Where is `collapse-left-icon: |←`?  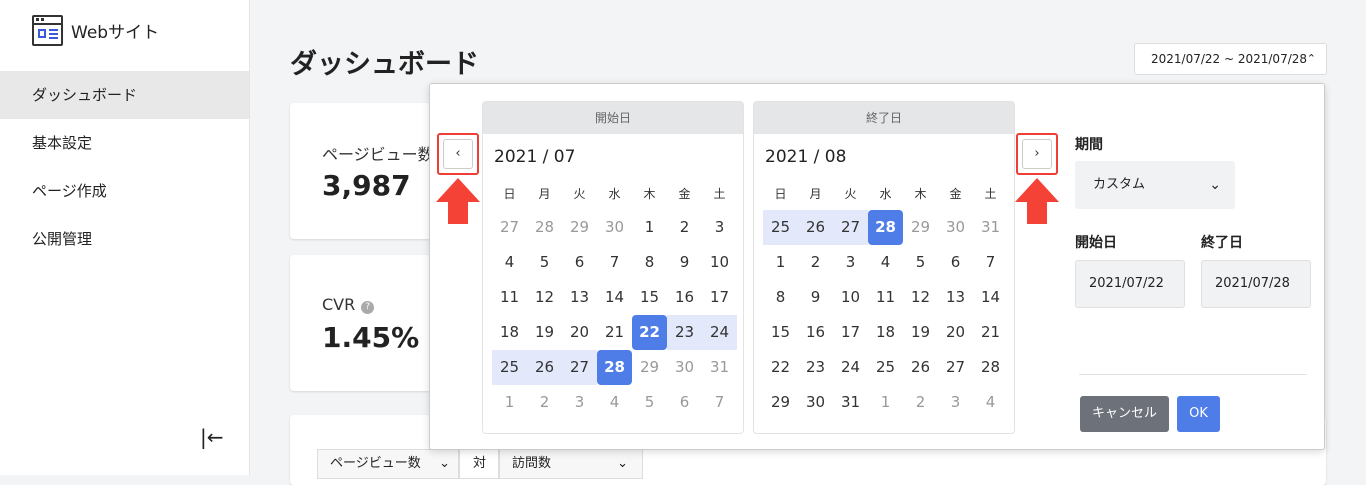 collapse-left-icon: |← is located at coordinates (212, 437).